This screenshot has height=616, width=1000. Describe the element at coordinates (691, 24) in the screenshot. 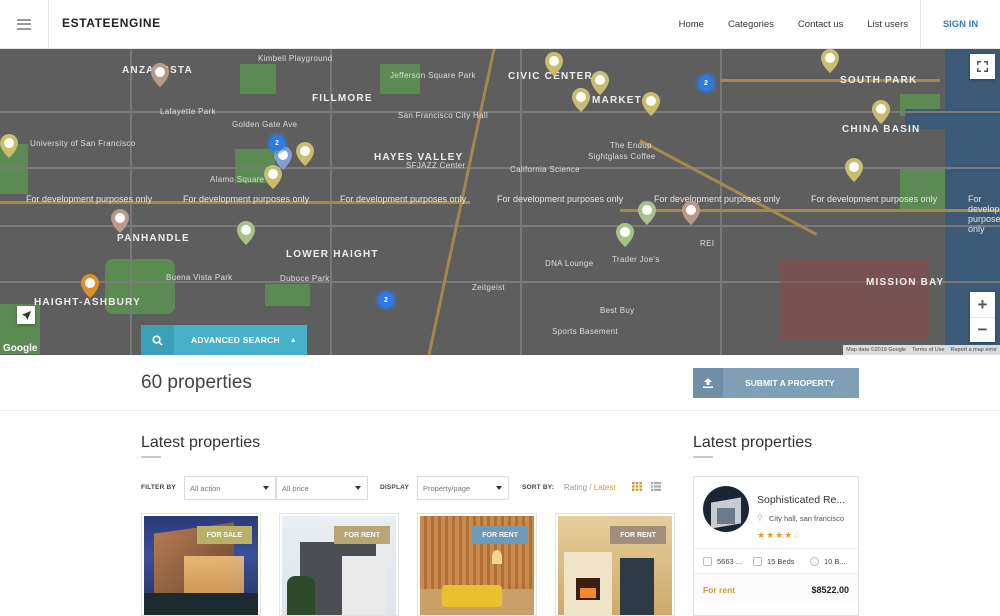

I see `nav-home: Home` at that location.